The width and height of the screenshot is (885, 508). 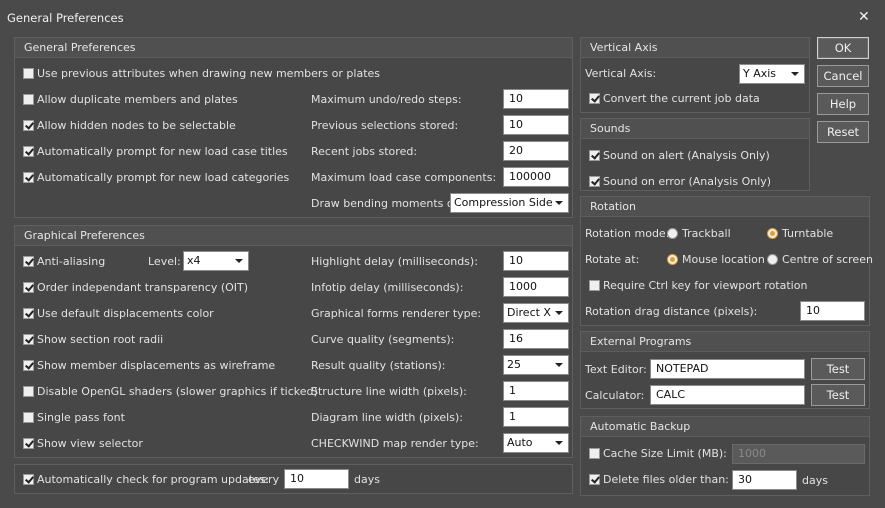 I want to click on field-label: Graphical forms renderer type:, so click(x=396, y=313).